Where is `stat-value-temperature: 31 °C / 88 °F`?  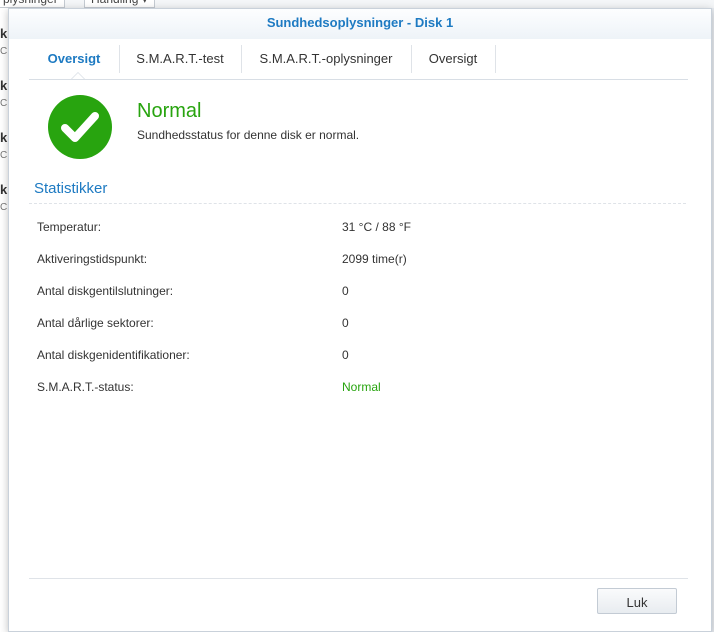 stat-value-temperature: 31 °C / 88 °F is located at coordinates (376, 227).